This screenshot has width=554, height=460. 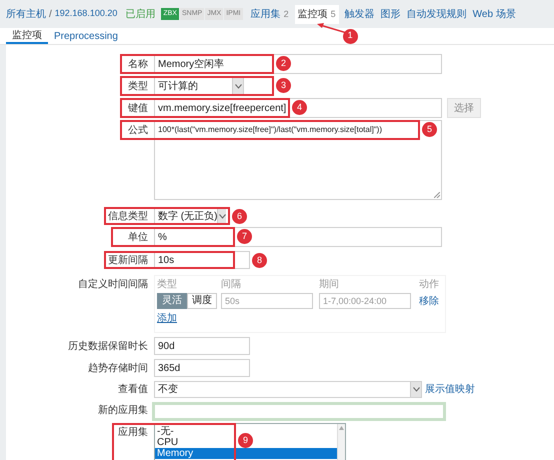 I want to click on status-text: 已启用, so click(x=140, y=15).